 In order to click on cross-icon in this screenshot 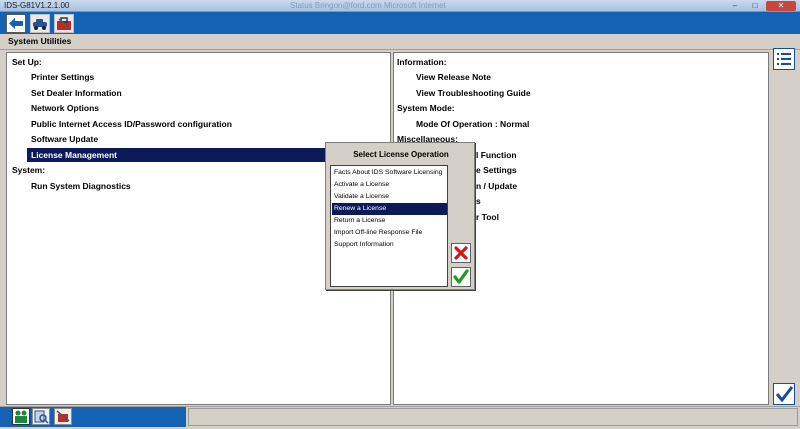, I will do `click(461, 253)`.